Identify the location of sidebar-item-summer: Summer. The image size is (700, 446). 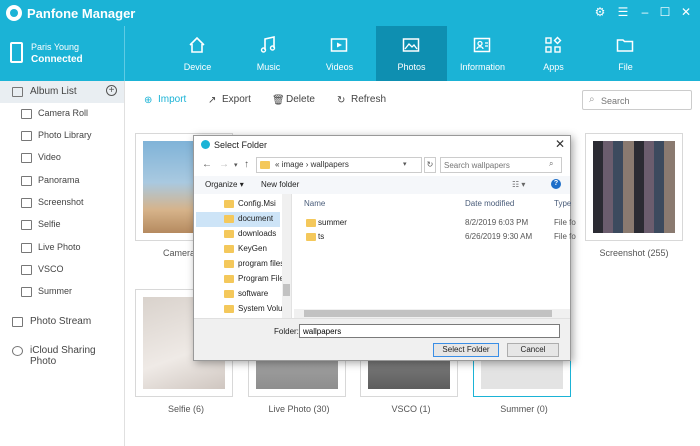
(62, 292).